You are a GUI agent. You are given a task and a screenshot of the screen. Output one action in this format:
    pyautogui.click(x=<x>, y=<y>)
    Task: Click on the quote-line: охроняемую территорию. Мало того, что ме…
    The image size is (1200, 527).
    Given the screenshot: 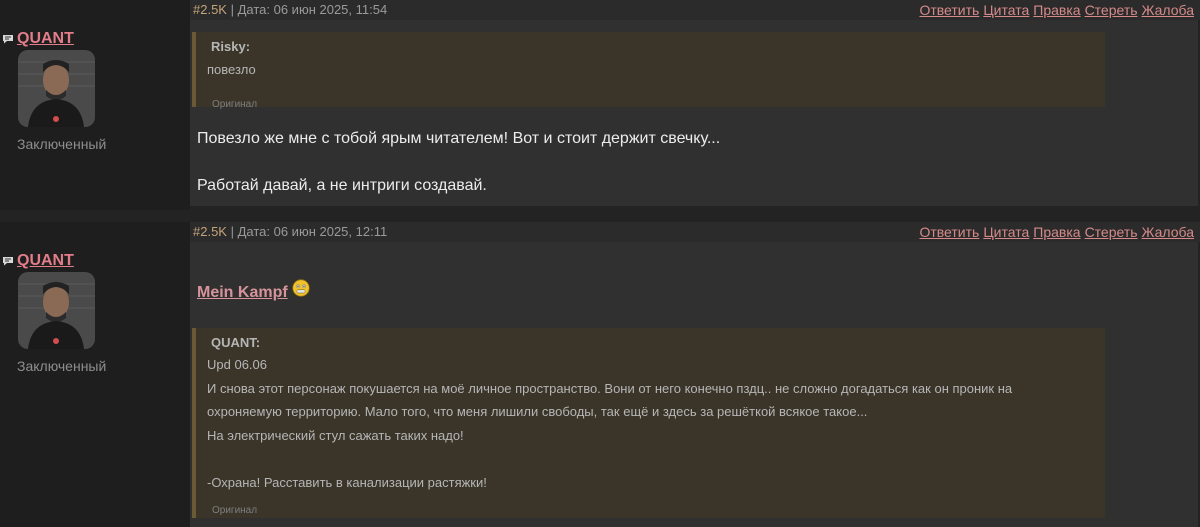 What is the action you would take?
    pyautogui.click(x=537, y=411)
    